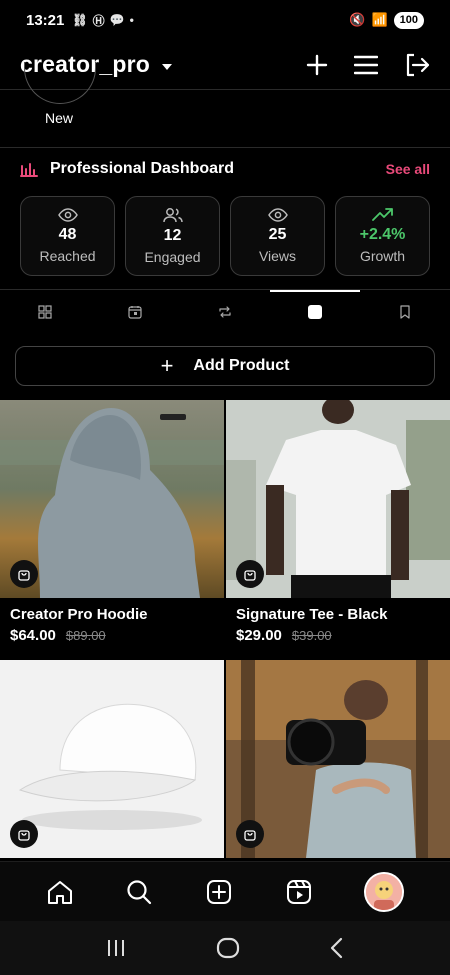 Image resolution: width=450 pixels, height=975 pixels. I want to click on users-icon, so click(172, 215).